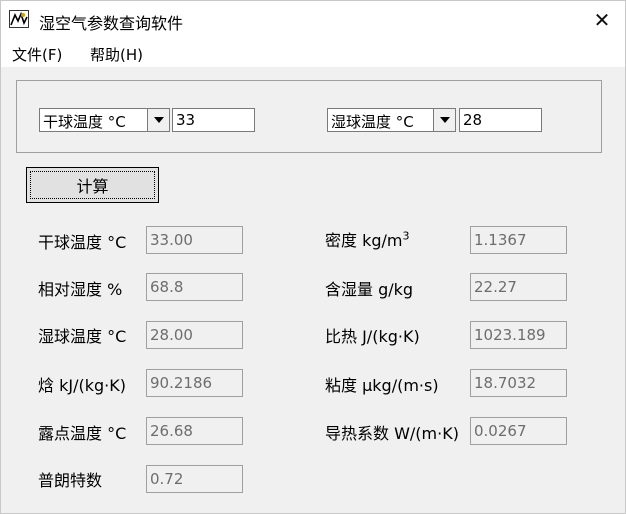  What do you see at coordinates (84, 122) in the screenshot?
I see `param1-selected-label: 干球温度 °C` at bounding box center [84, 122].